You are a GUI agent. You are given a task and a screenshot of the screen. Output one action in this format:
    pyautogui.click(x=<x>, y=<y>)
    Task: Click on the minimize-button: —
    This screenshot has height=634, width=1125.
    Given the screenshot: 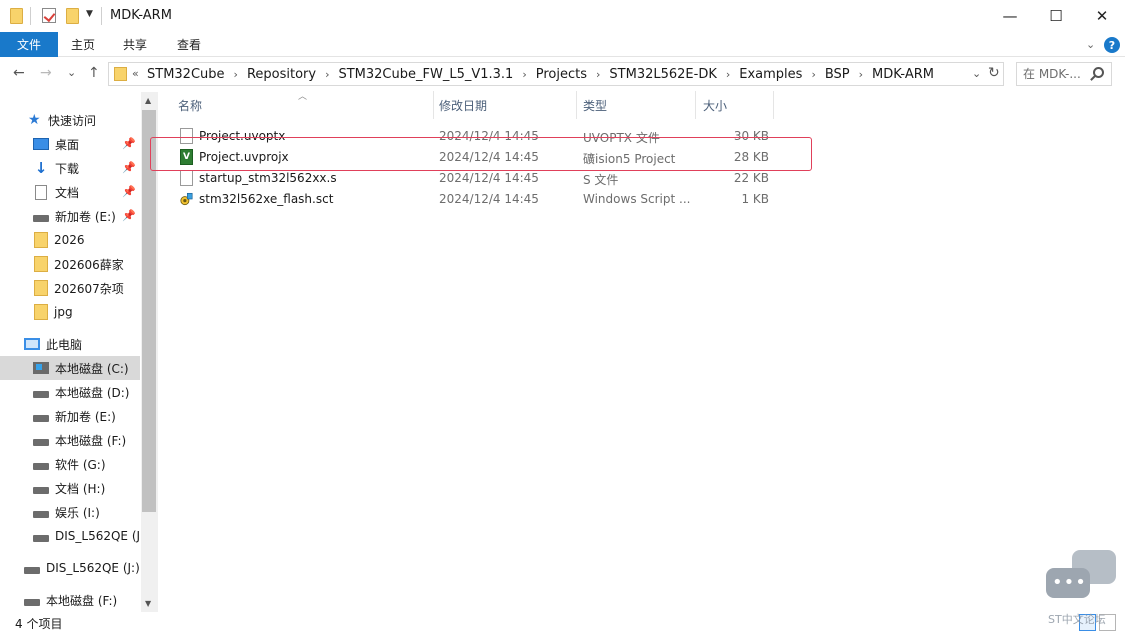 What is the action you would take?
    pyautogui.click(x=1010, y=16)
    